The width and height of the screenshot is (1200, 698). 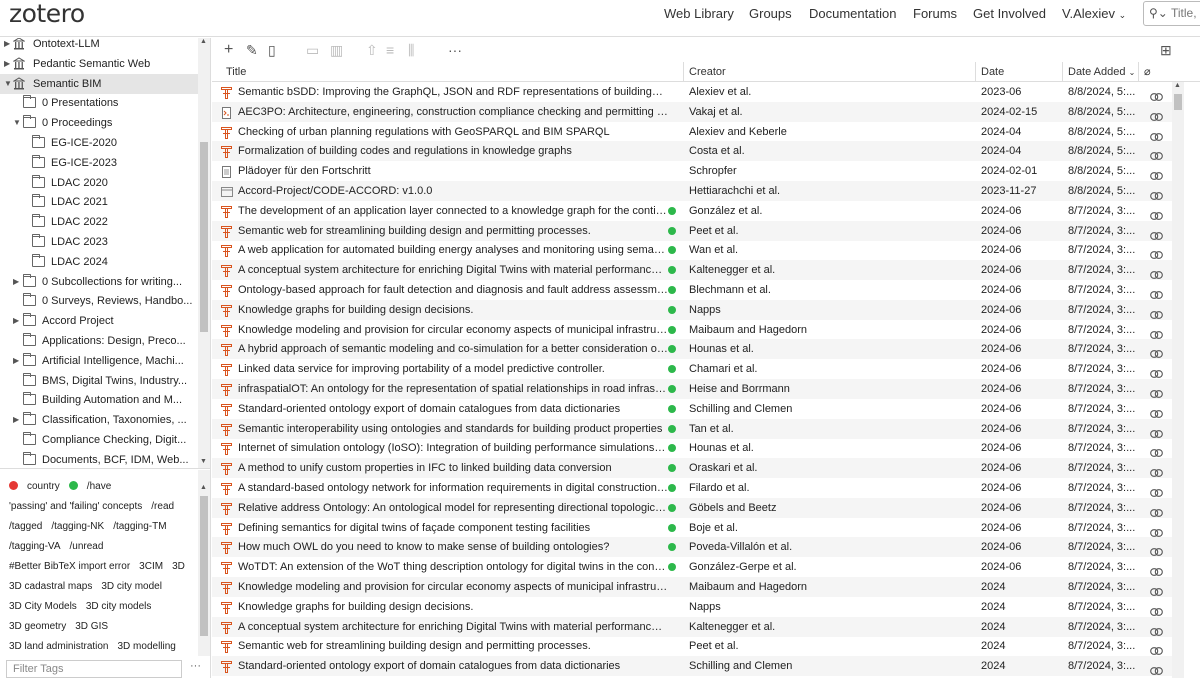 What do you see at coordinates (99, 103) in the screenshot?
I see `collection-item: 0 Presentations` at bounding box center [99, 103].